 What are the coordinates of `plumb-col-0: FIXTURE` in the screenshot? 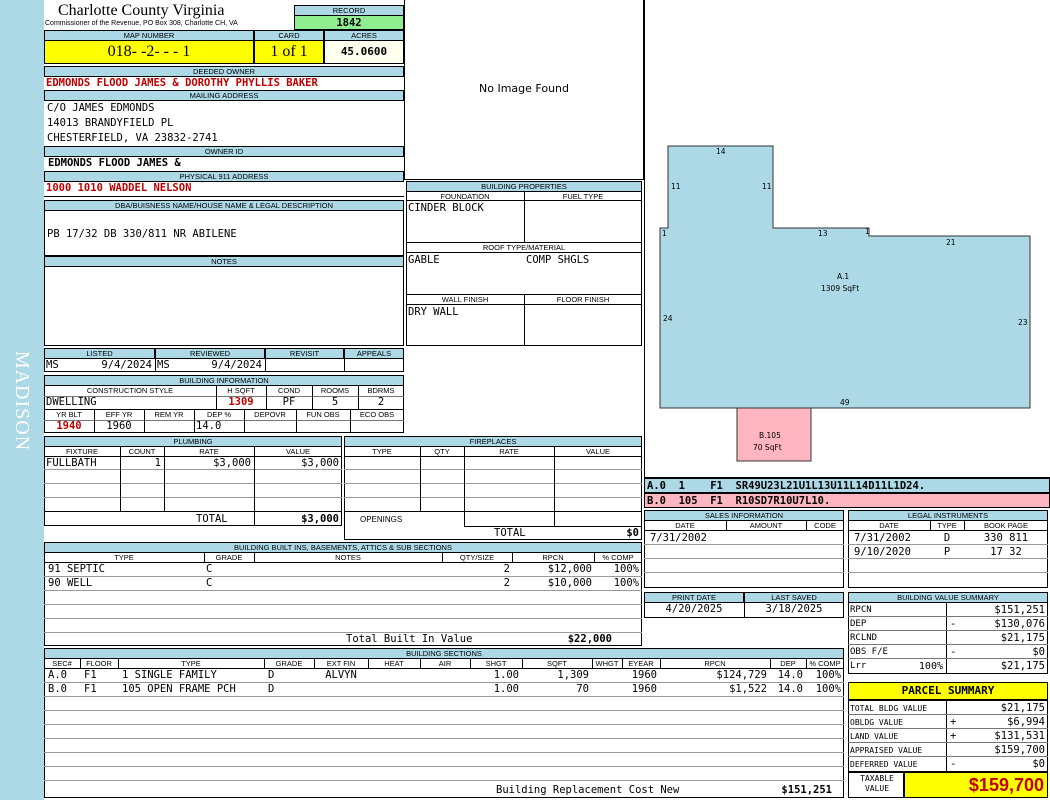 It's located at (82, 451).